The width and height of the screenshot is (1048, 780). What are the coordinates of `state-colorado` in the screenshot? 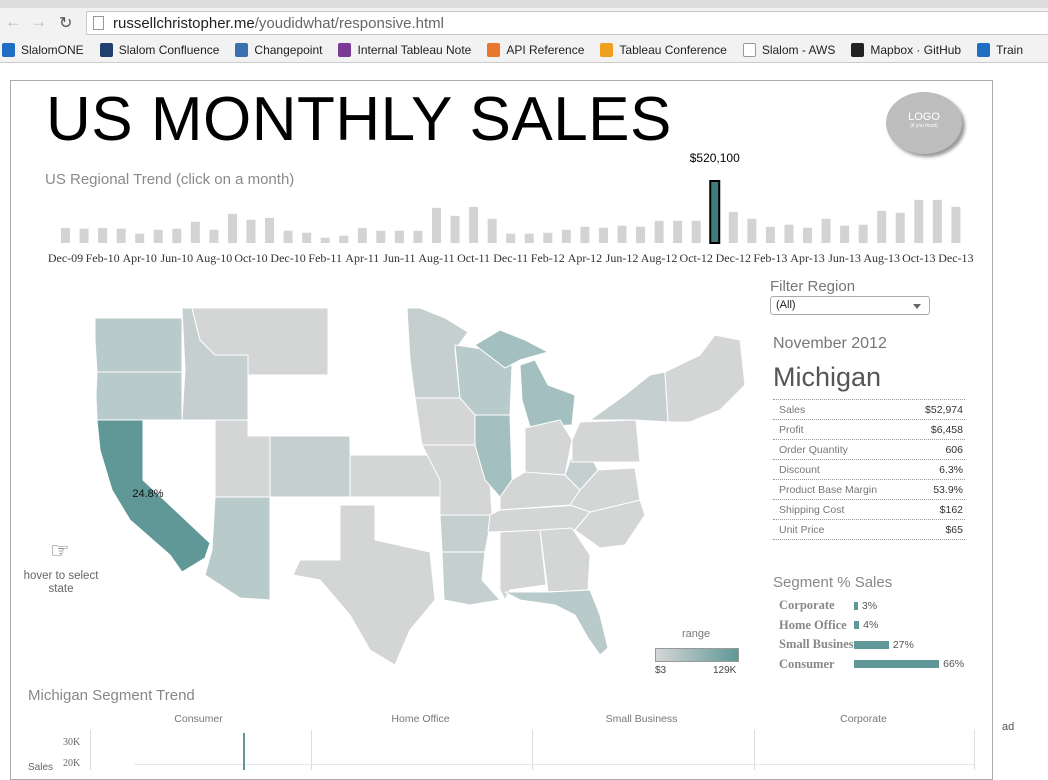 It's located at (310, 466).